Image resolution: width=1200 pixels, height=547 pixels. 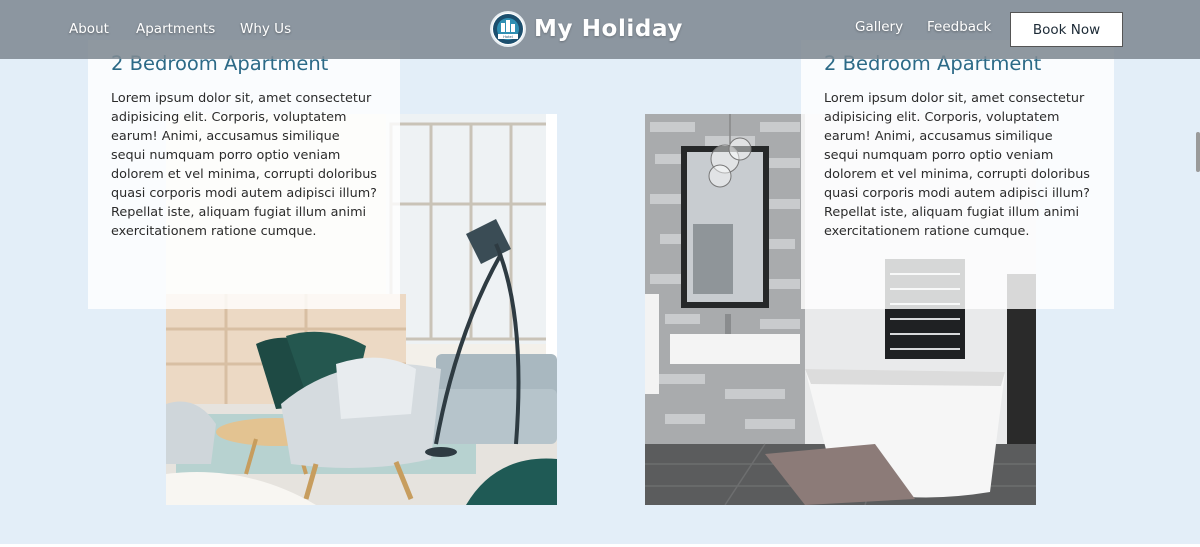 I want to click on logo-text: Hotel, so click(x=508, y=37).